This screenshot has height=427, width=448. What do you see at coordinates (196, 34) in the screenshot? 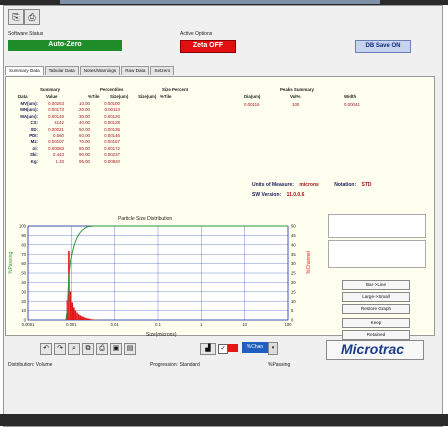
I see `active-options-label: Active Options` at bounding box center [196, 34].